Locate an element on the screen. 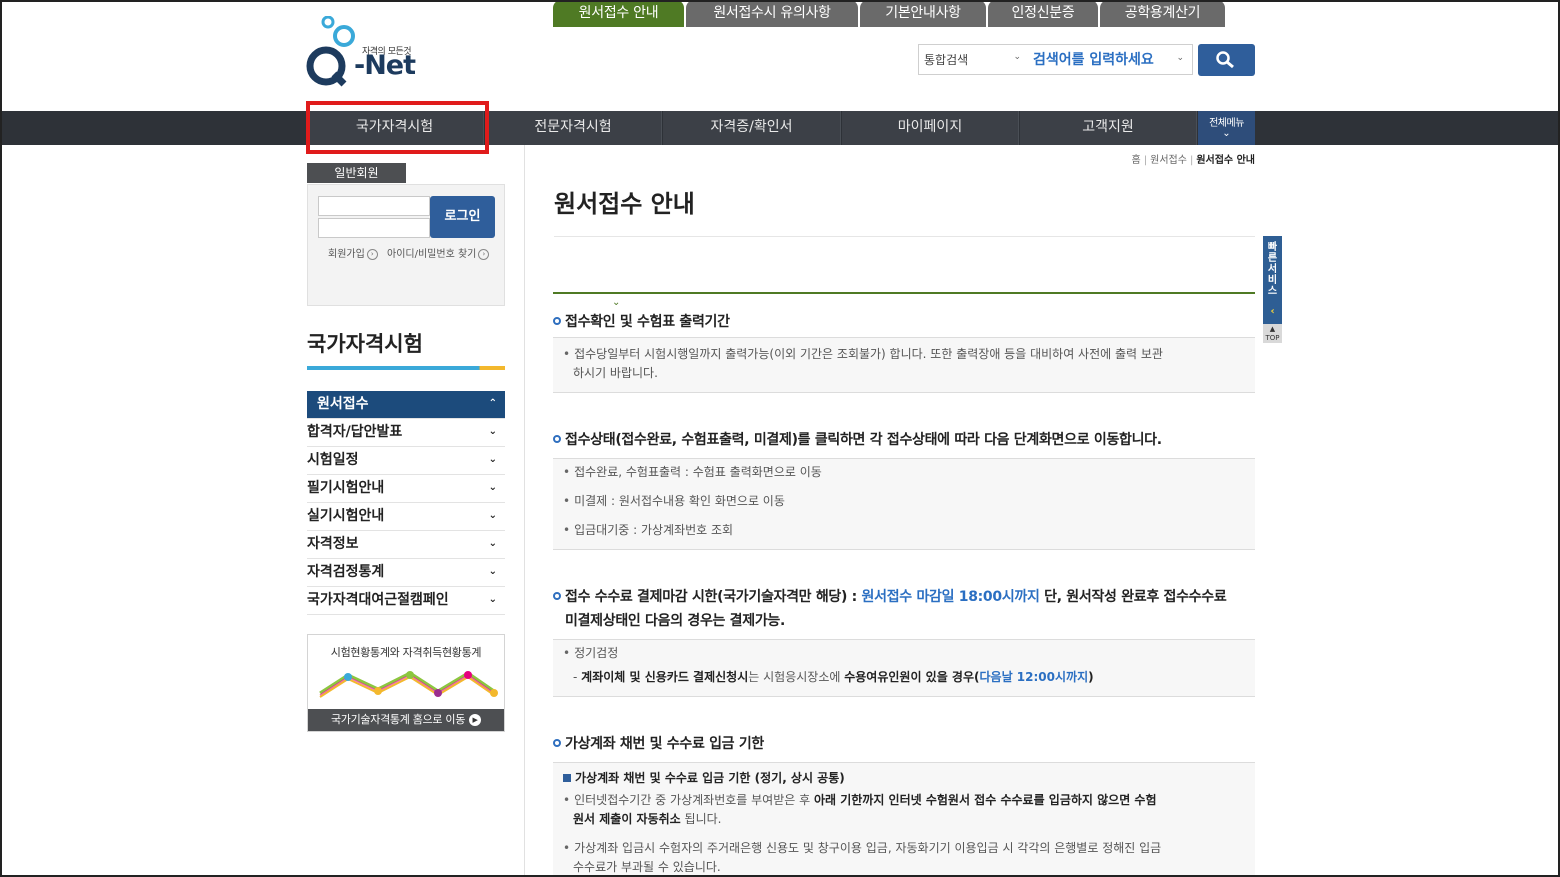 The image size is (1560, 877). stats-home-link: 국가기술자격통계 홈으로 이동 ▶ is located at coordinates (406, 720).